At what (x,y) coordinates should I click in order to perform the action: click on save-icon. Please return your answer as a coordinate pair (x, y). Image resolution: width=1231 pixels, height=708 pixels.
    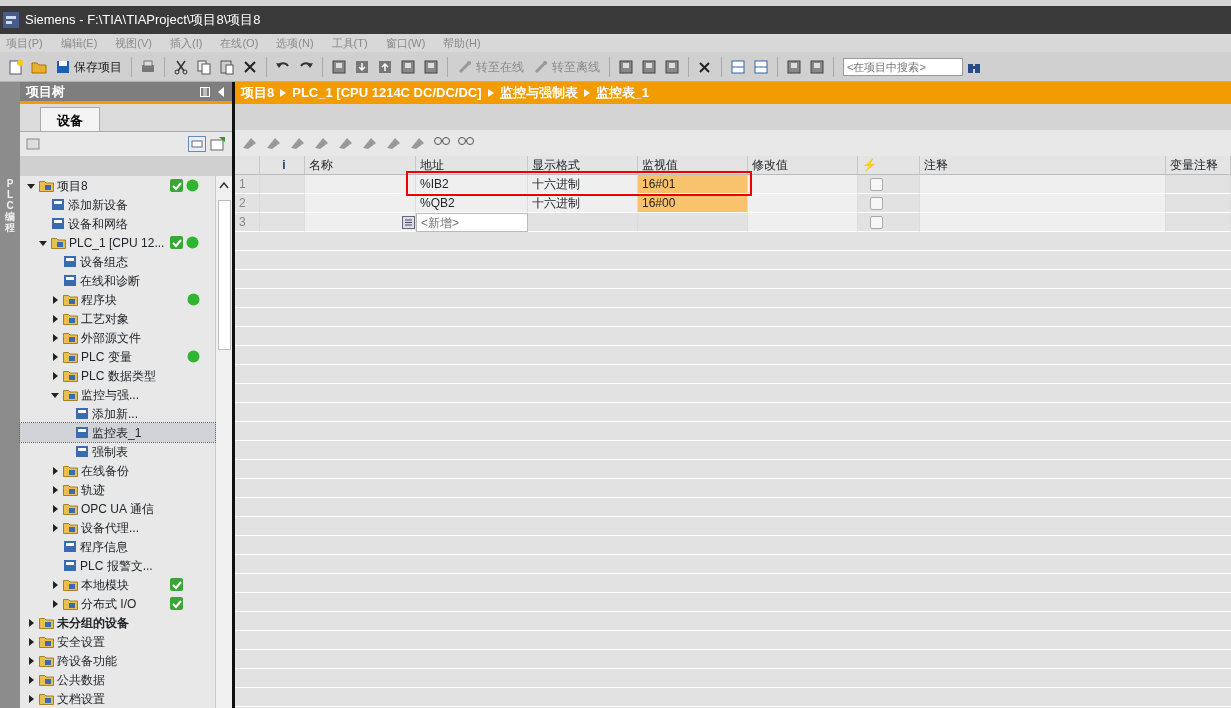
    Looking at the image, I should click on (63, 66).